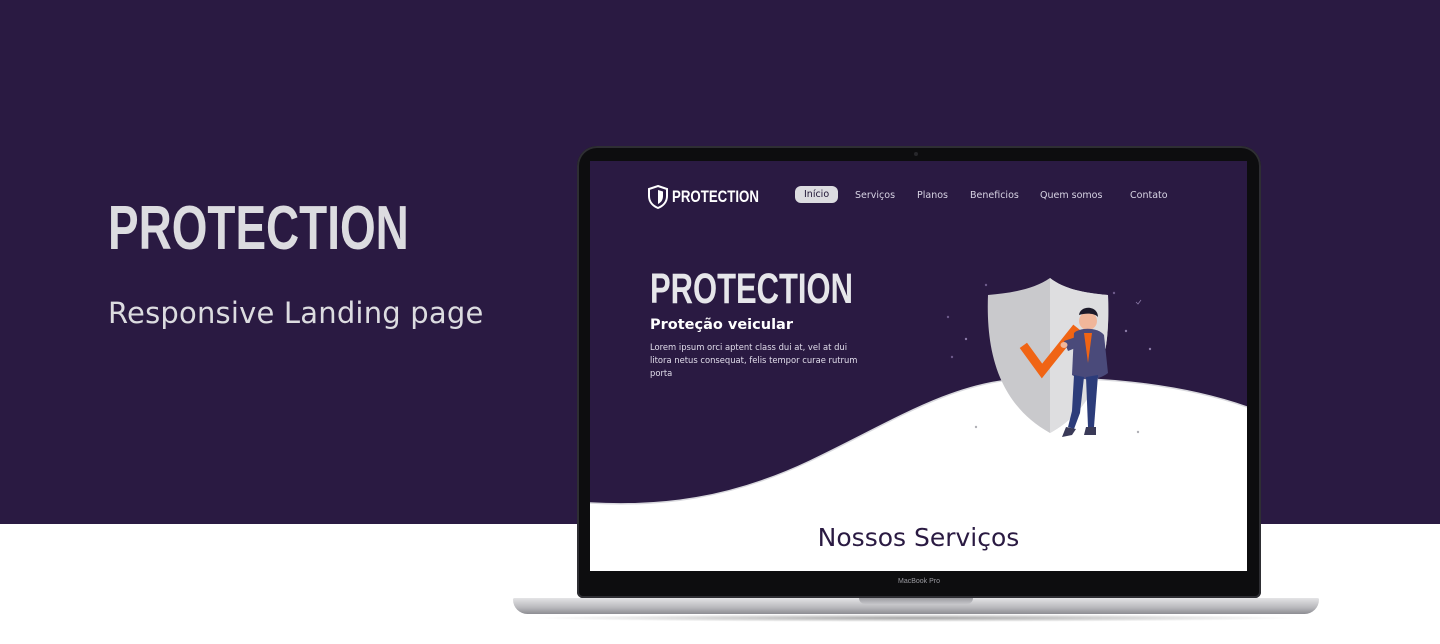  What do you see at coordinates (918, 537) in the screenshot?
I see `services-section-title: Nossos Serviços` at bounding box center [918, 537].